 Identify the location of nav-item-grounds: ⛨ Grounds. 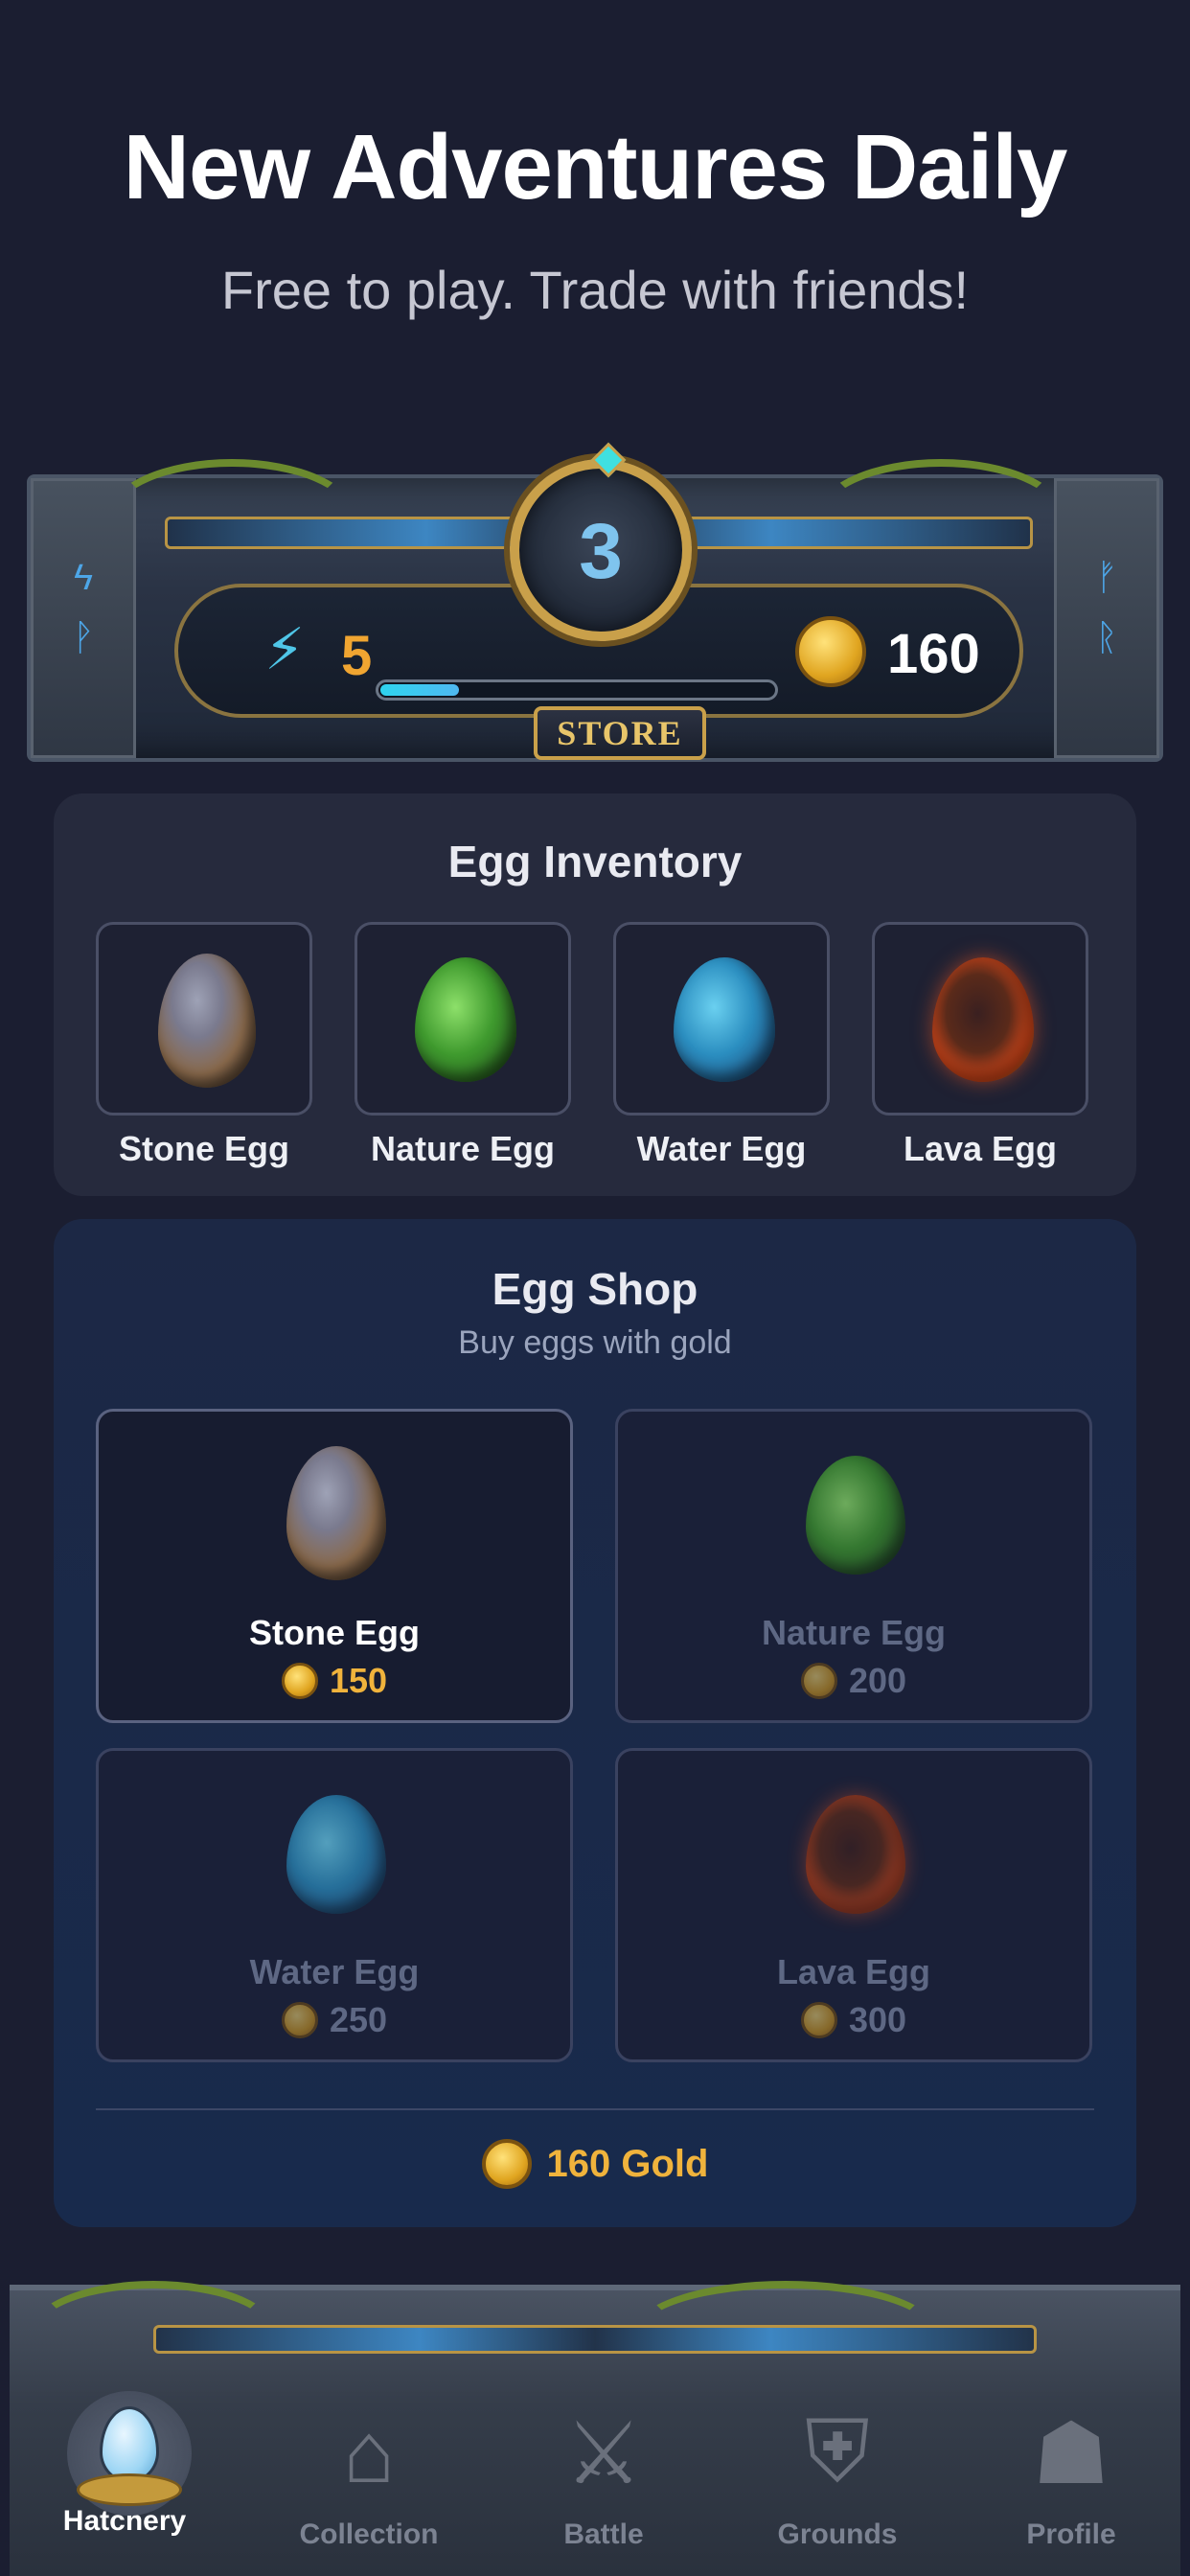
(838, 2473).